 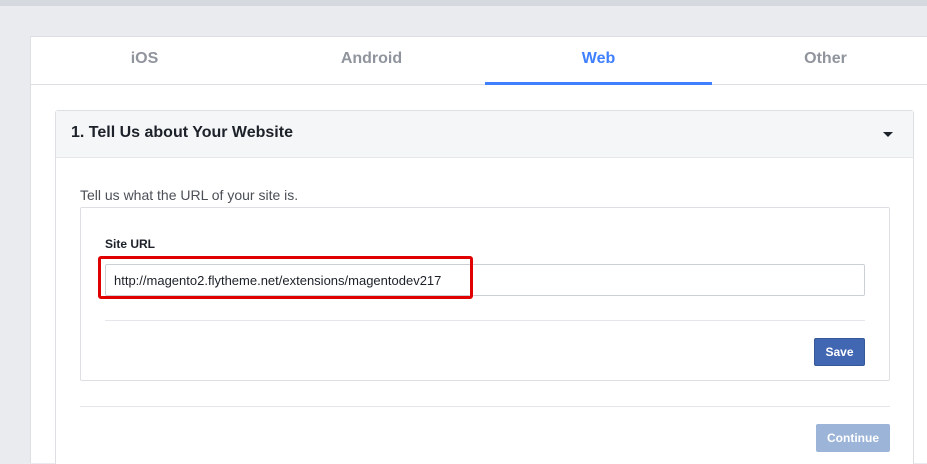 What do you see at coordinates (485, 280) in the screenshot?
I see `site-url-input` at bounding box center [485, 280].